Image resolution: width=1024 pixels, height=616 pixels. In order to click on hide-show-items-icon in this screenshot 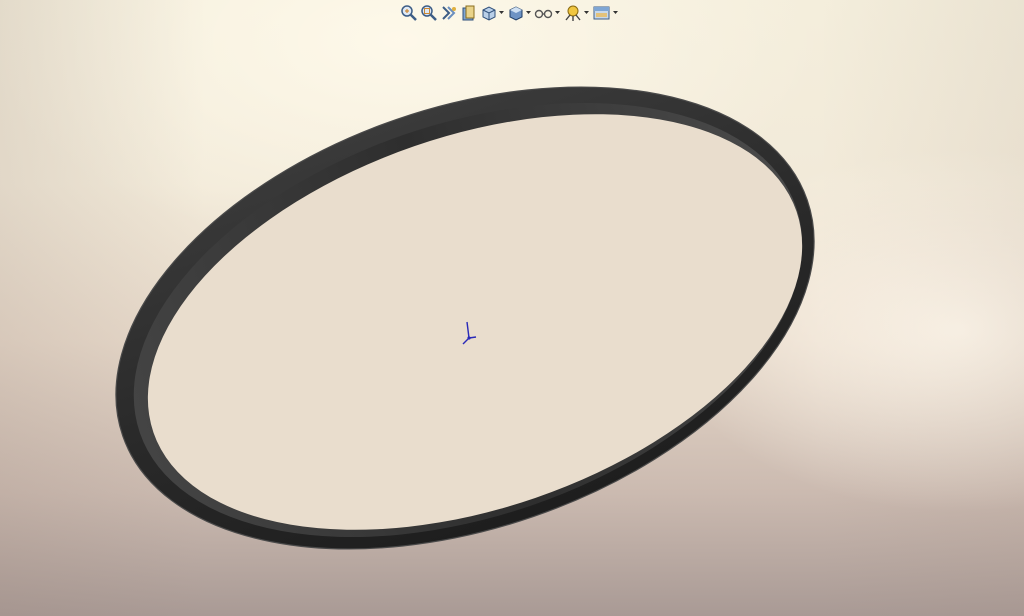, I will do `click(543, 14)`.